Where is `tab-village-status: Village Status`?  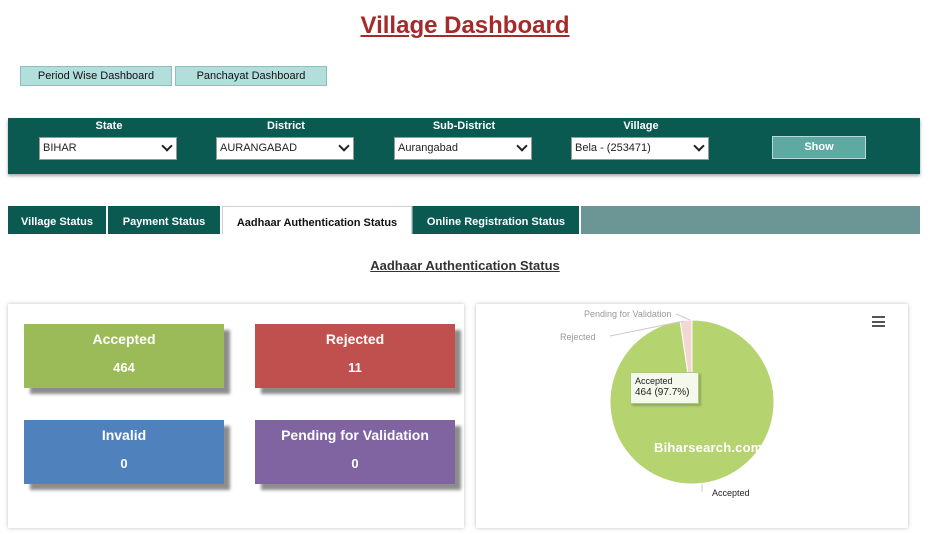
tab-village-status: Village Status is located at coordinates (58, 220).